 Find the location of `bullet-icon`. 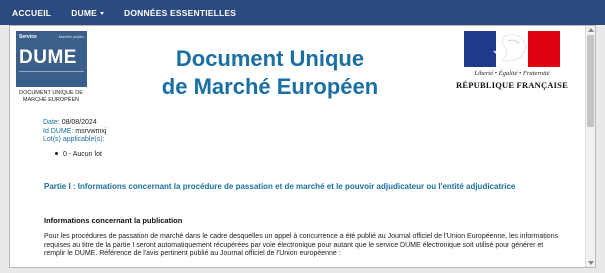

bullet-icon is located at coordinates (56, 153).